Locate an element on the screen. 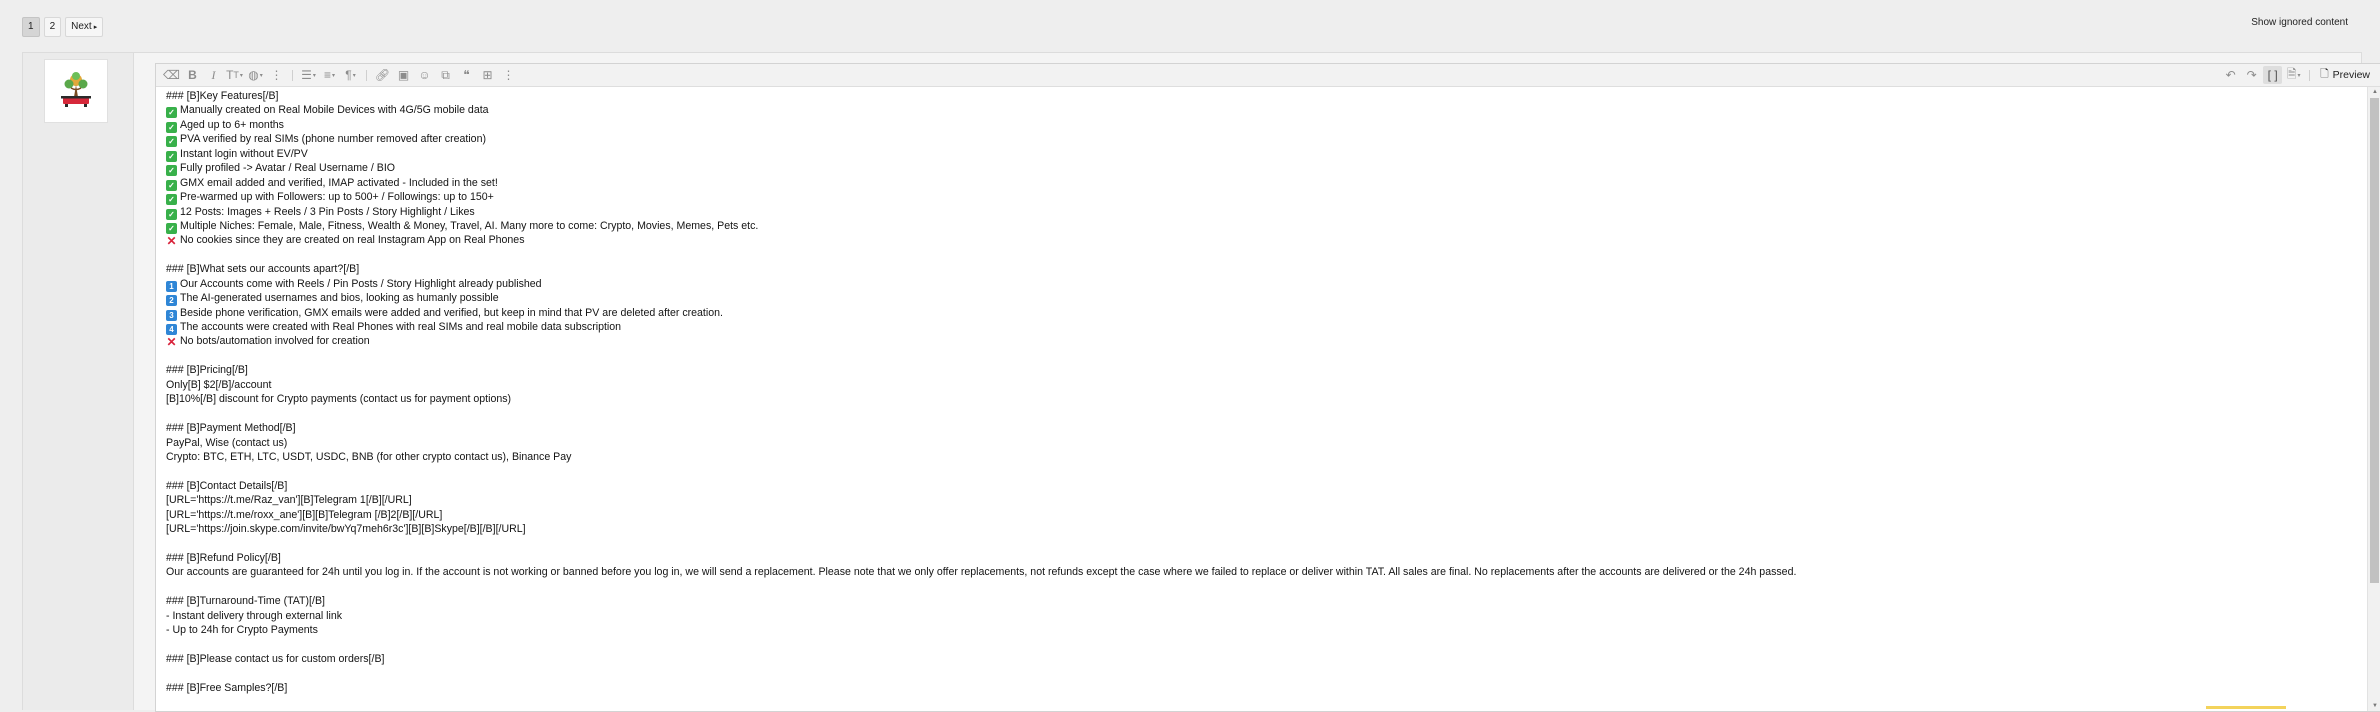 This screenshot has height=712, width=2380. list-icon: ☰ ▾ is located at coordinates (308, 75).